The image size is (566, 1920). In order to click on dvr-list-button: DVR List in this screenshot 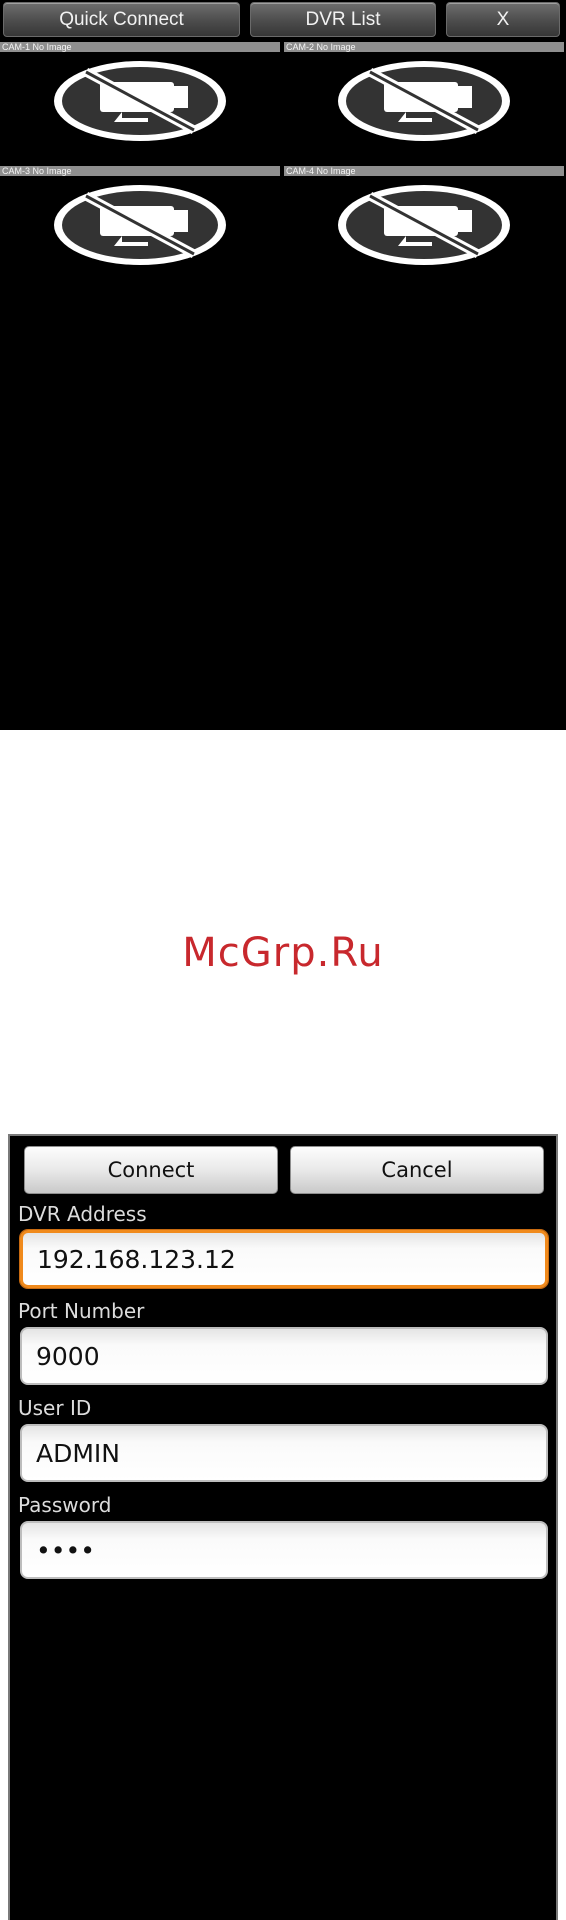, I will do `click(343, 19)`.